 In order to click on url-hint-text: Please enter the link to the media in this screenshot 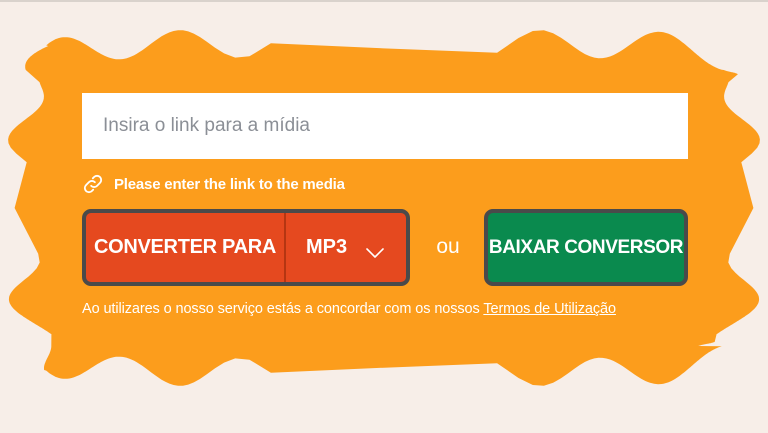, I will do `click(229, 184)`.